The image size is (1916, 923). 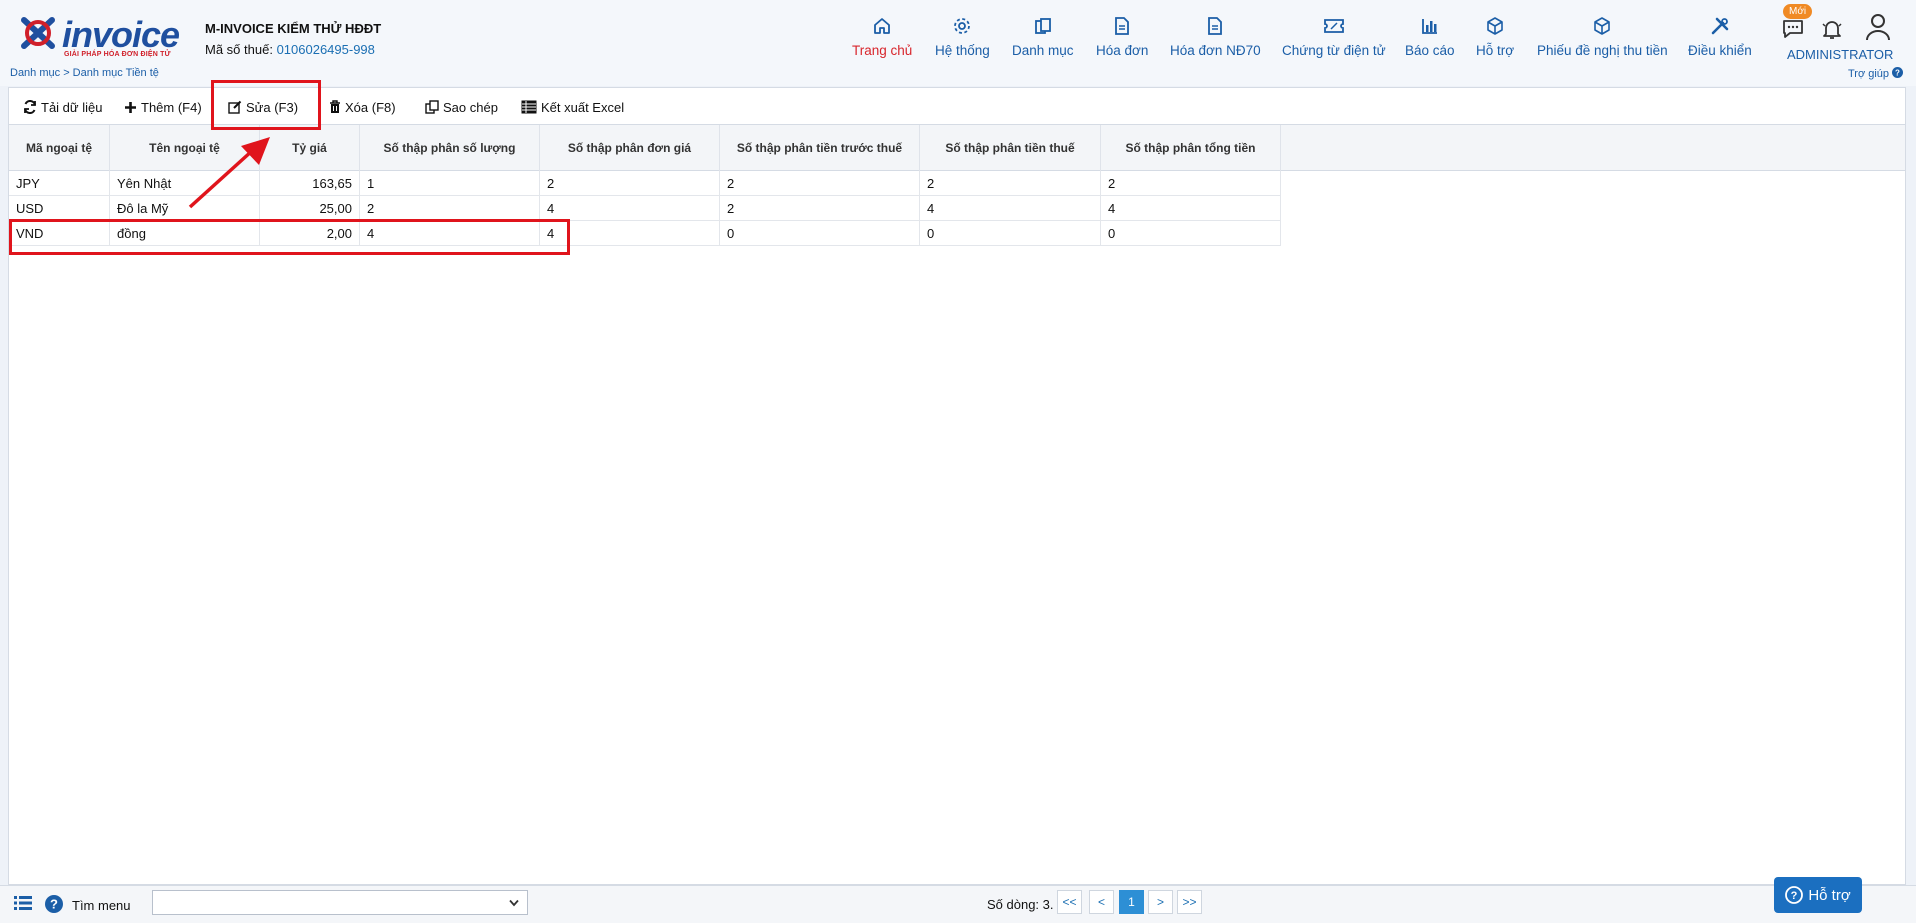 What do you see at coordinates (293, 28) in the screenshot?
I see `company-name: M-INVOICE KIỂM THỬ HĐĐT` at bounding box center [293, 28].